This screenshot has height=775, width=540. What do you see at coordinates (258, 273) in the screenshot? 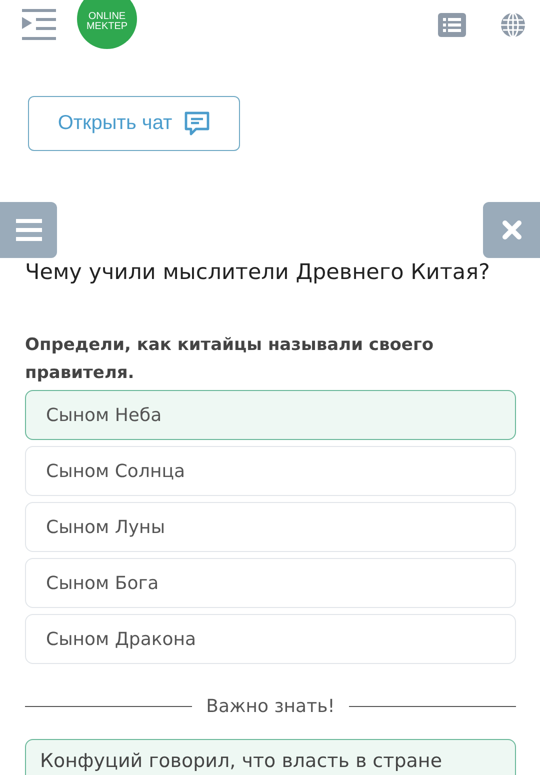
I see `lesson-title: Чему учили мыслители Древнего Китая?` at bounding box center [258, 273].